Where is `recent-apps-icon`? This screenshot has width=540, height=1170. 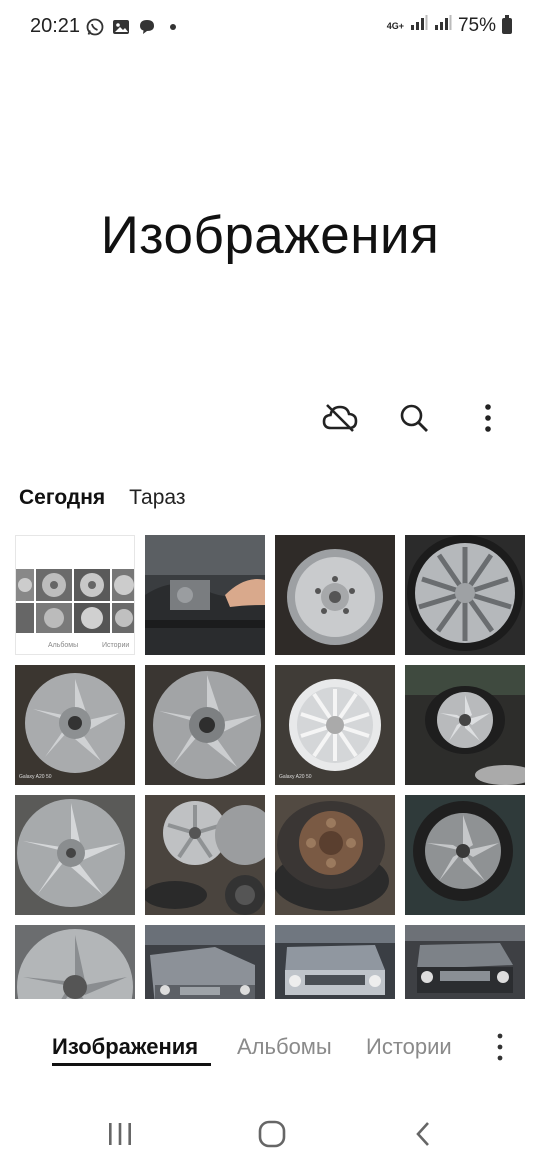 recent-apps-icon is located at coordinates (120, 1134).